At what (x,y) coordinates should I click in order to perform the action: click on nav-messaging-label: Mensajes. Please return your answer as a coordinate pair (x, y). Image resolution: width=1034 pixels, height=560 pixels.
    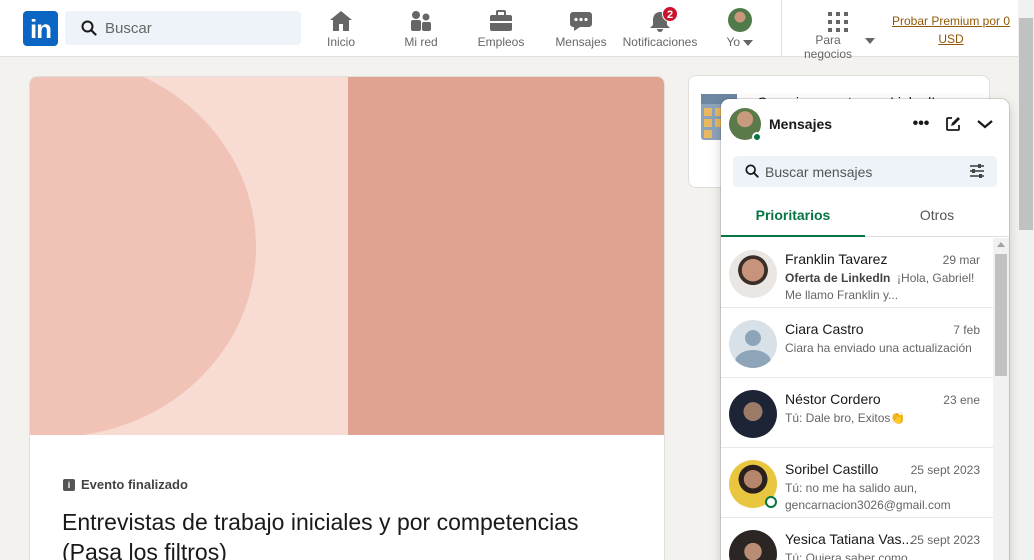
    Looking at the image, I should click on (581, 42).